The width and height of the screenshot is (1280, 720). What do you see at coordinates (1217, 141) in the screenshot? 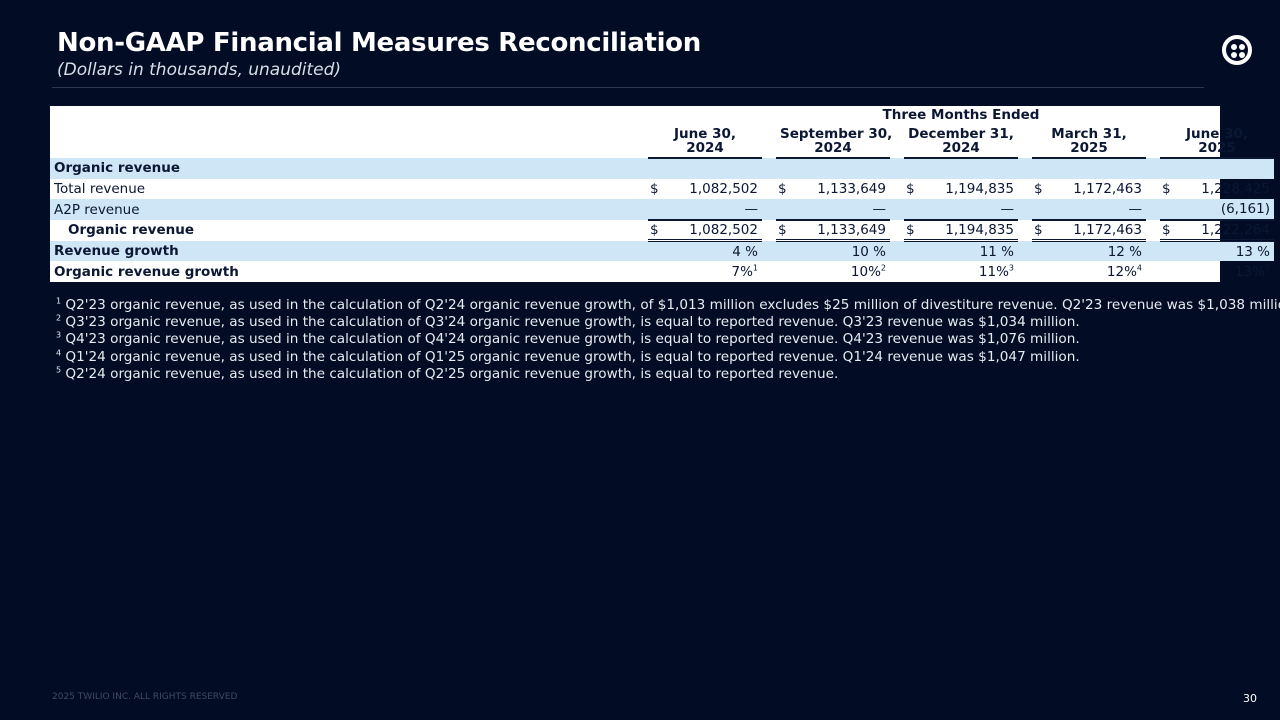
I see `column-header: June 30, 2025` at bounding box center [1217, 141].